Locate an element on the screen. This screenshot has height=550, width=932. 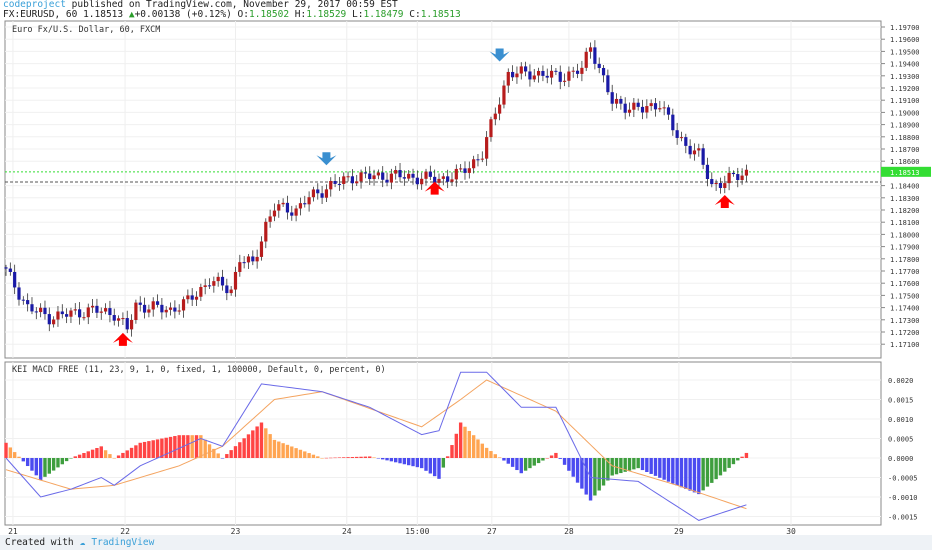
y-tick-label: 1.18000 is located at coordinates (905, 235).